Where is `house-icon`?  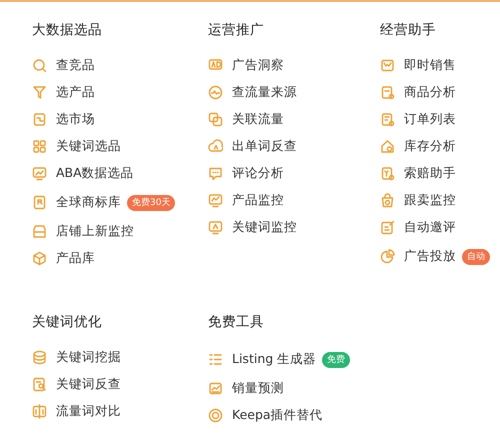
house-icon is located at coordinates (387, 146).